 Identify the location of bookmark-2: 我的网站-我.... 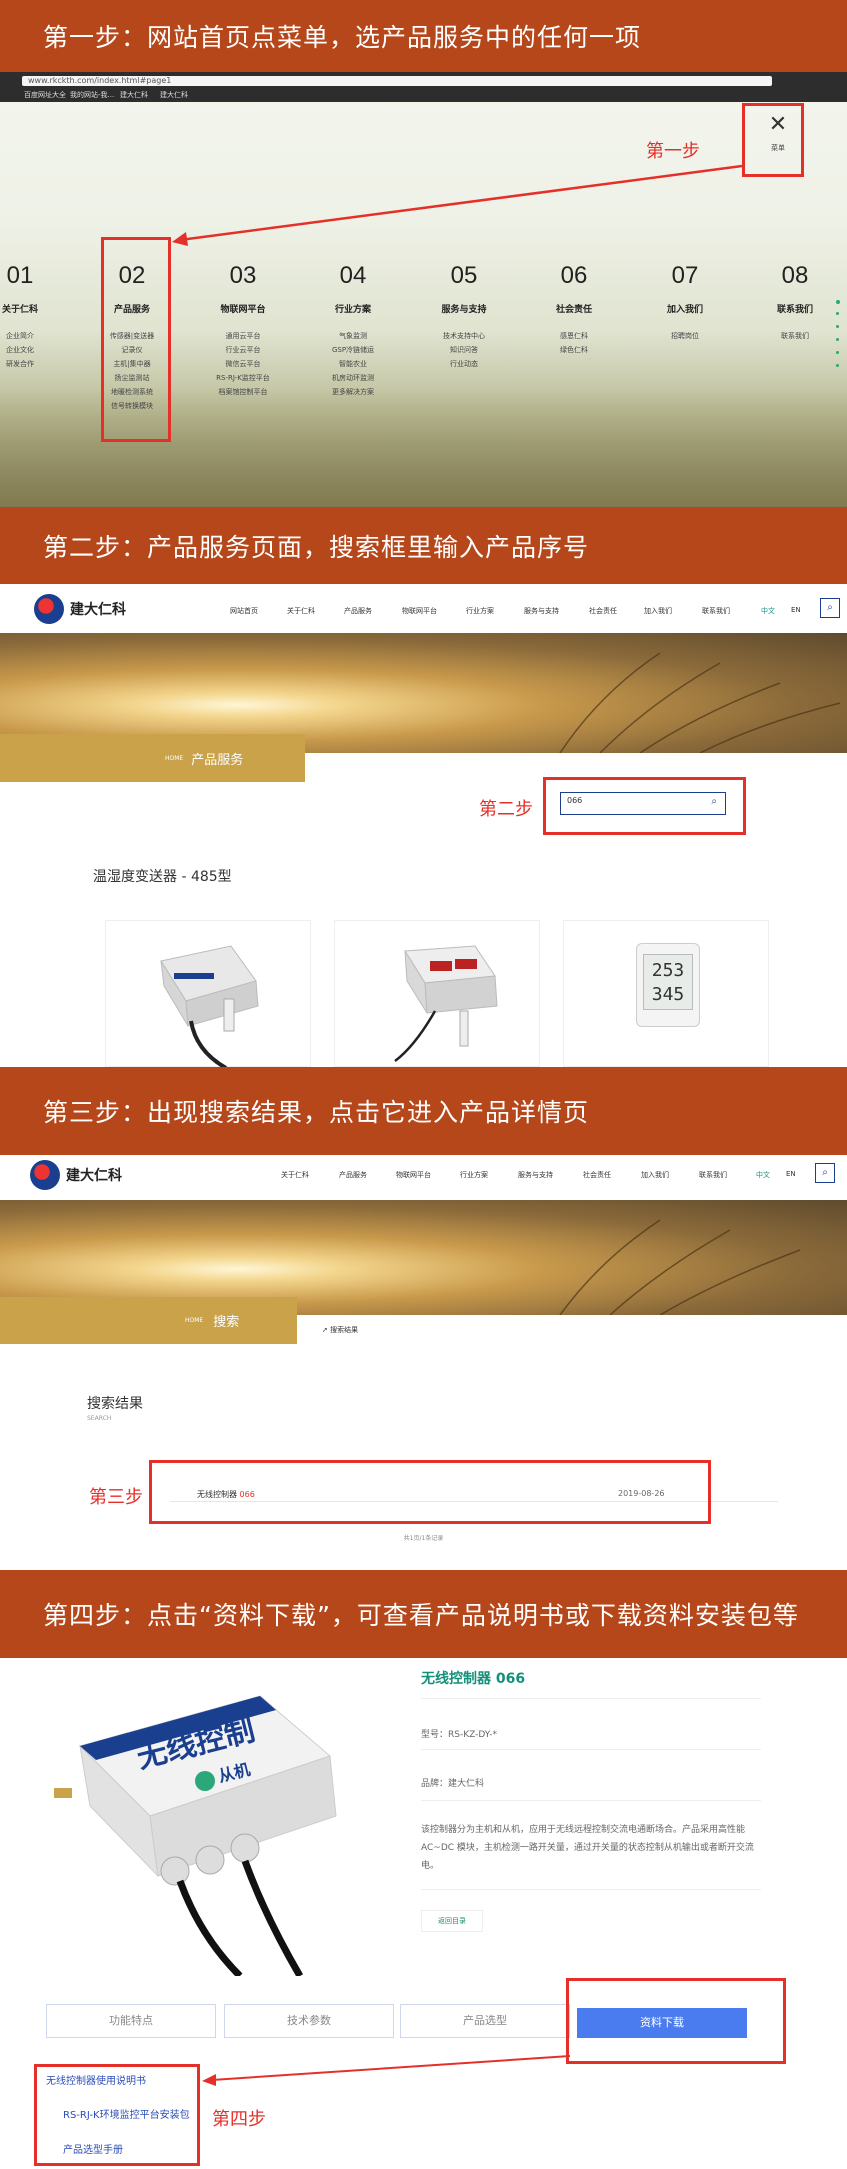
(92, 95).